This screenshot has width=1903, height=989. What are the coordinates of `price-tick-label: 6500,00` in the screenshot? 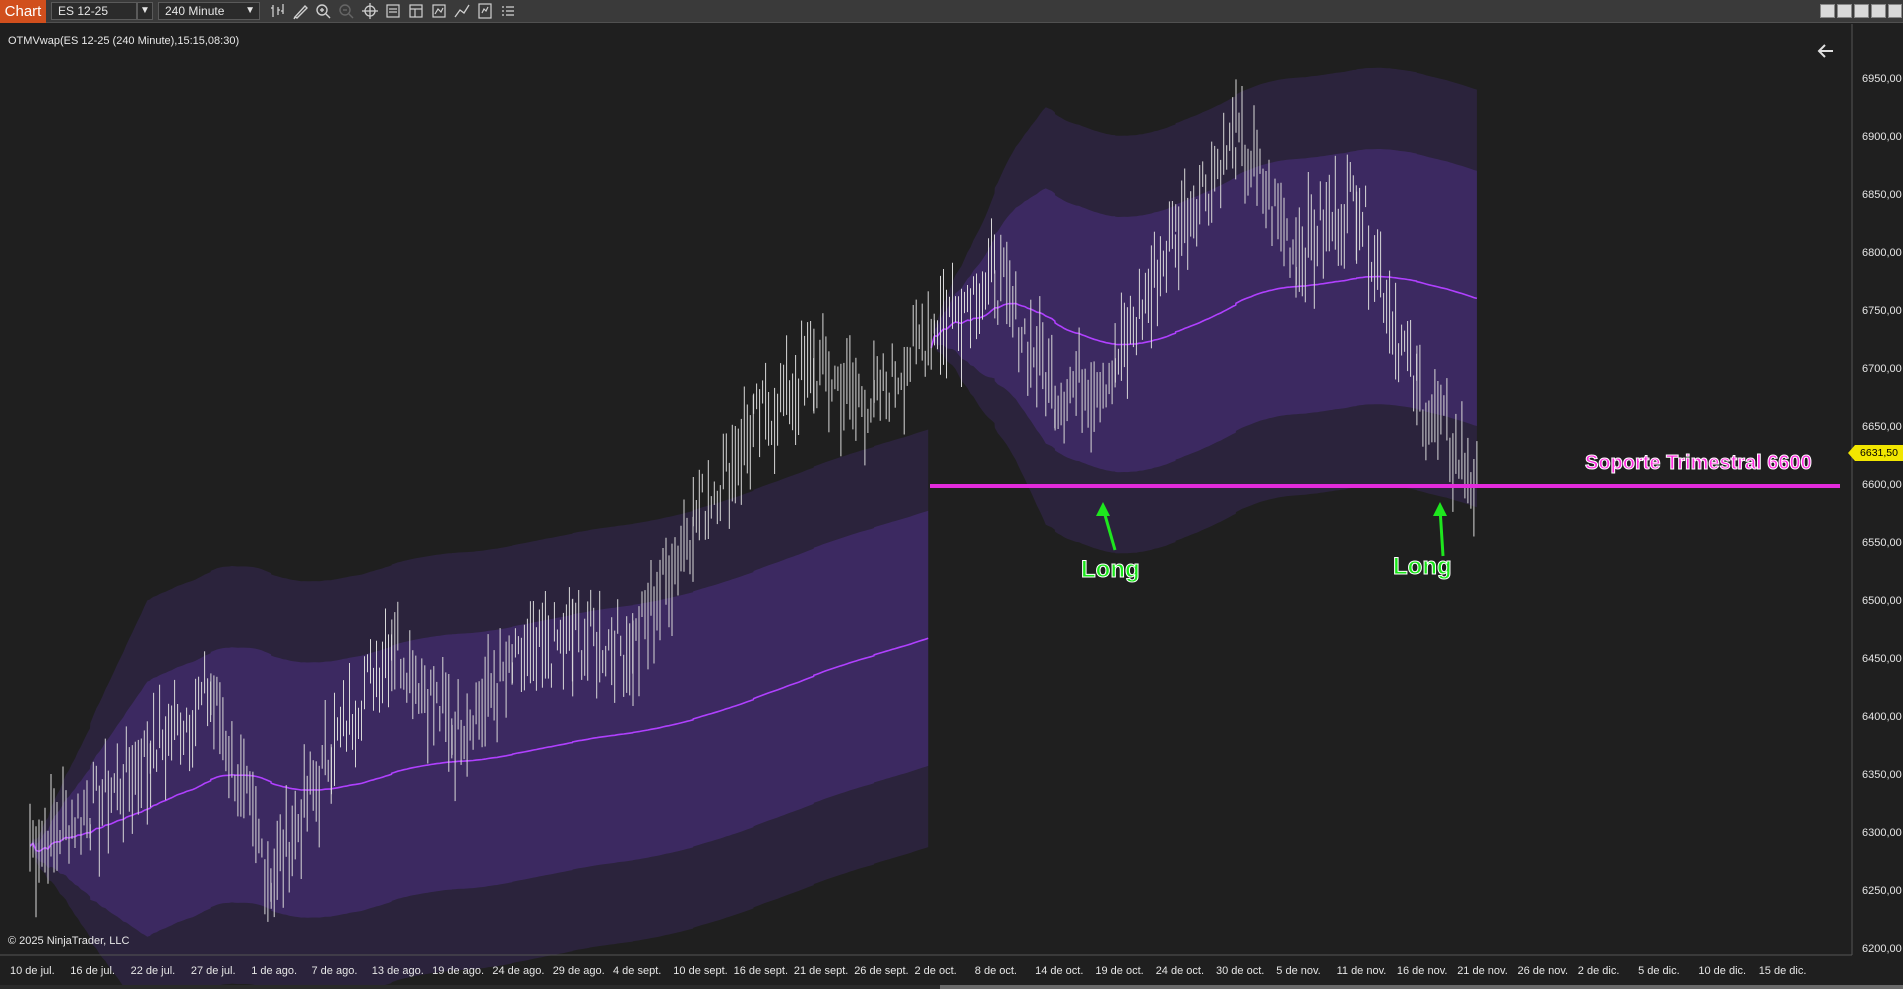 It's located at (1882, 601).